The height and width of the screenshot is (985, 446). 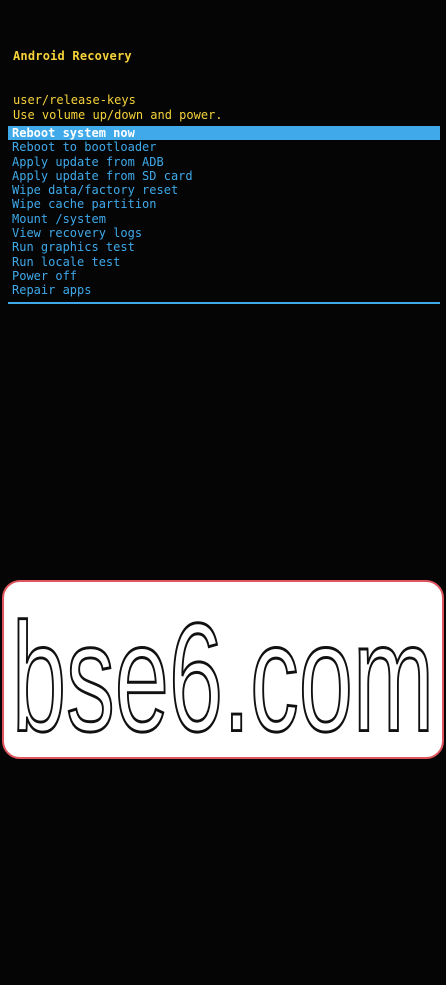 I want to click on navigation-hint: Use volume up/down and power., so click(x=118, y=115).